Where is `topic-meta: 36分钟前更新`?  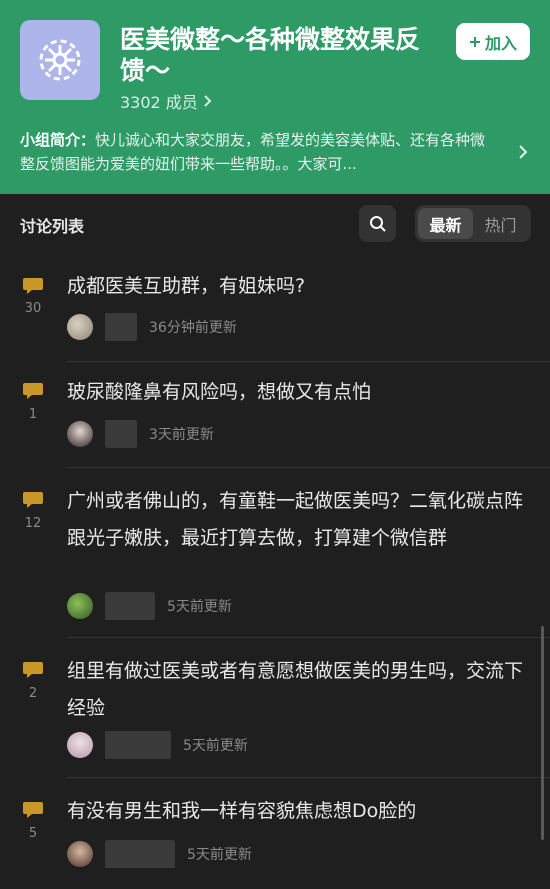
topic-meta: 36分钟前更新 is located at coordinates (152, 327).